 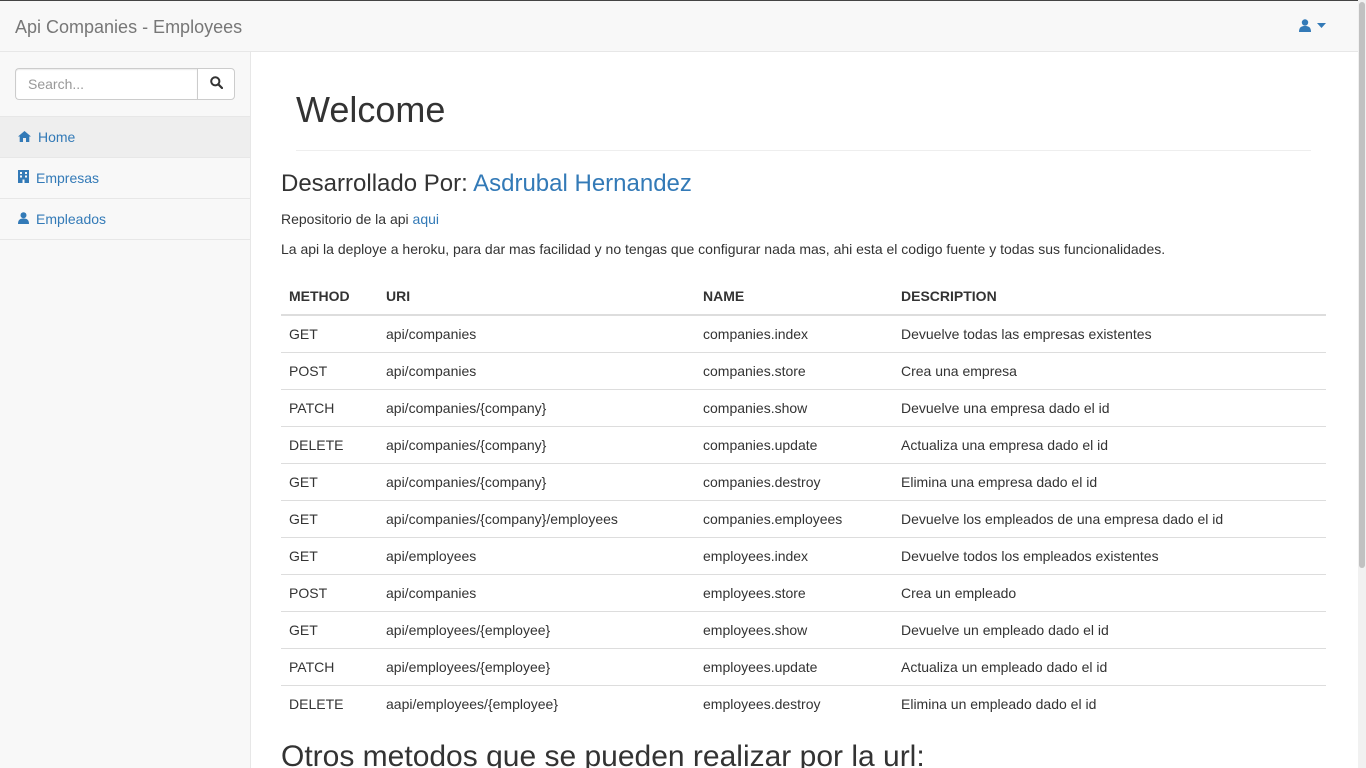 What do you see at coordinates (794, 666) in the screenshot?
I see `cell-name: employees.update` at bounding box center [794, 666].